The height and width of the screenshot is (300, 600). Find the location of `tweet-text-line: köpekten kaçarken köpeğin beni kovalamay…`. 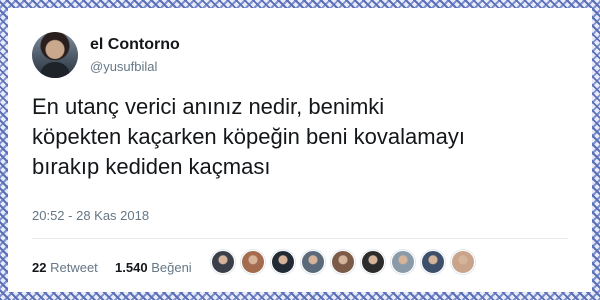

tweet-text-line: köpekten kaçarken köpeğin beni kovalamay… is located at coordinates (248, 136).